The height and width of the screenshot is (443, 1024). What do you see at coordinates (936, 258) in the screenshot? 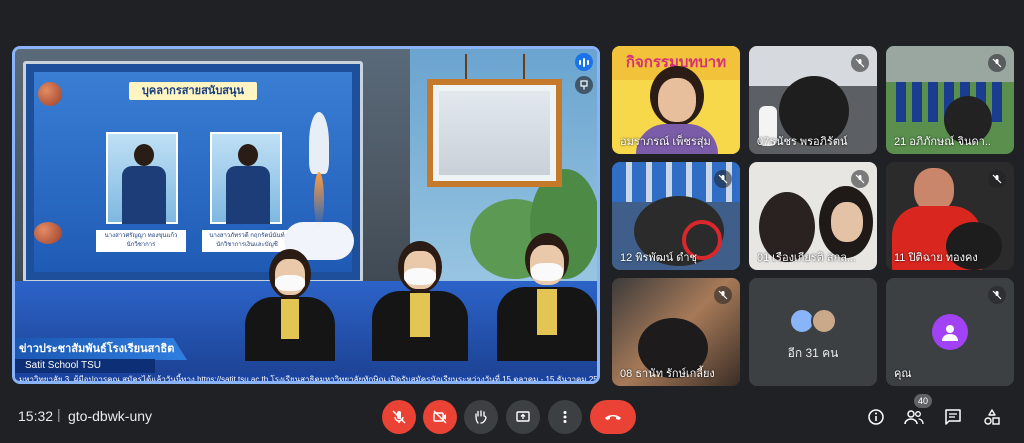
I see `participant-name: 11 ปิติฉาย ทองคง` at bounding box center [936, 258].